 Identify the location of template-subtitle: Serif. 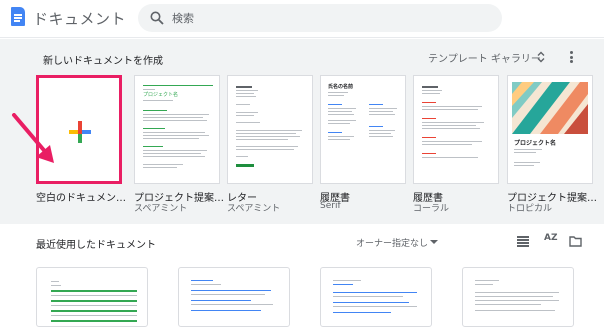
(330, 206).